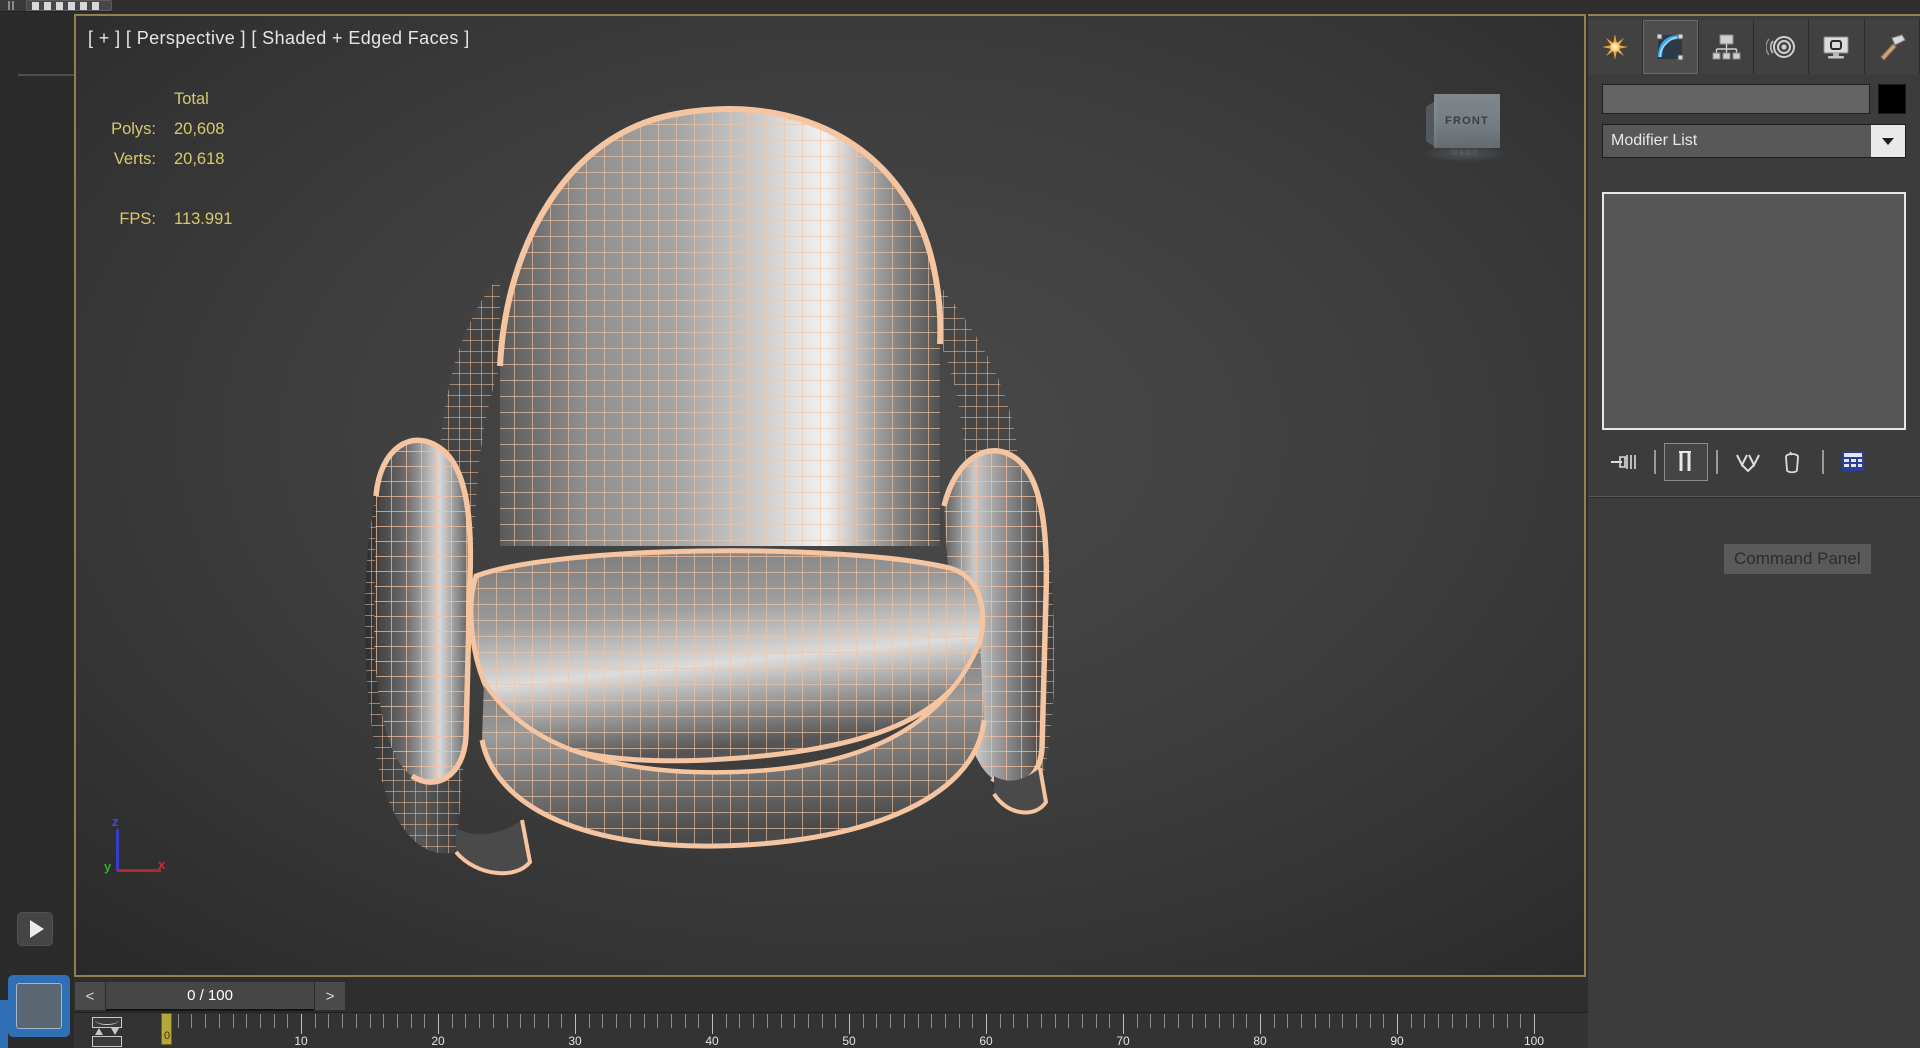  What do you see at coordinates (1397, 1041) in the screenshot?
I see `ruler-label: 90` at bounding box center [1397, 1041].